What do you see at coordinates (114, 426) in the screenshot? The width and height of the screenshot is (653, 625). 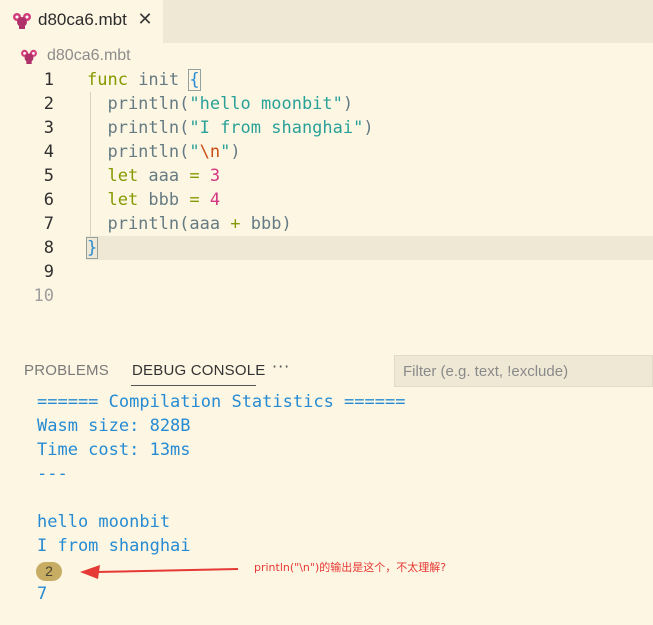 I see `console-line: Wasm size: 828B` at bounding box center [114, 426].